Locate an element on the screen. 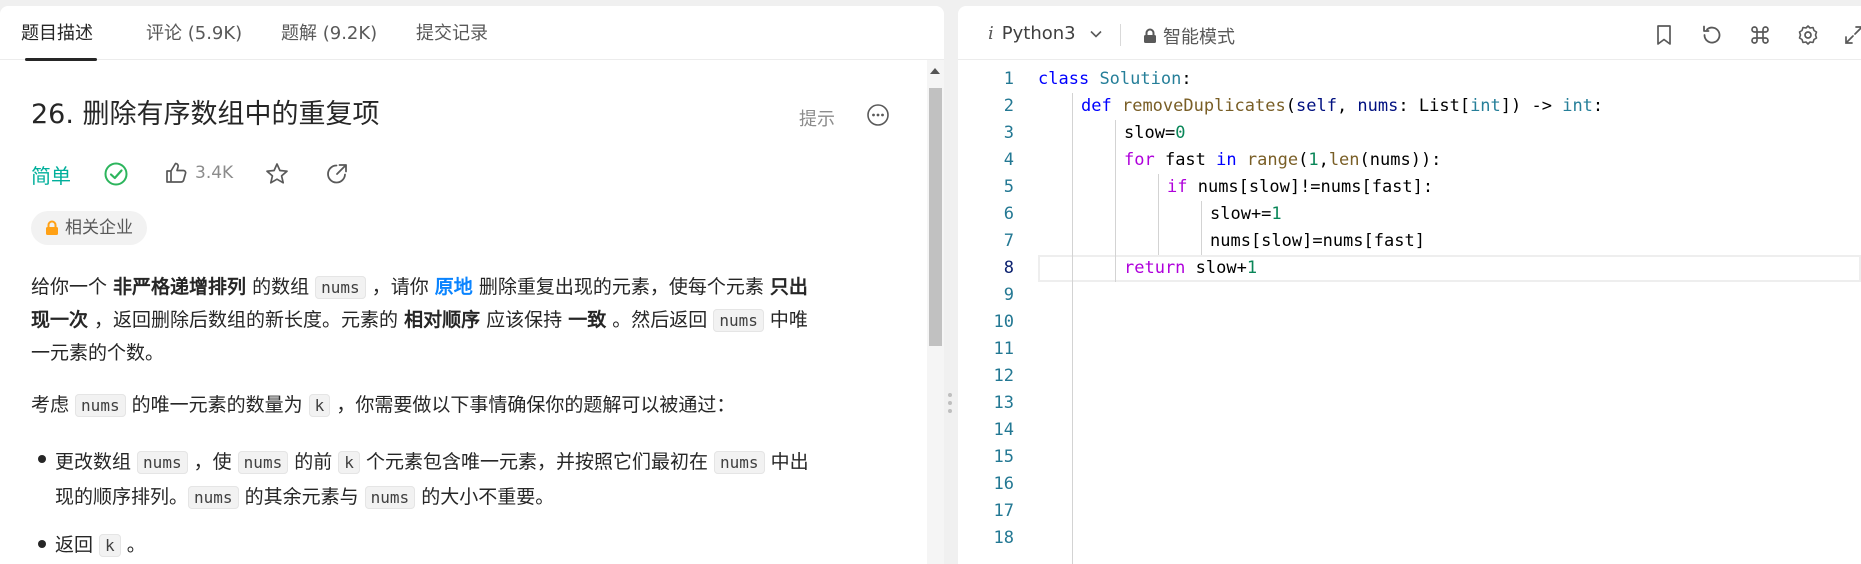 This screenshot has width=1861, height=564. active-tab-indicator is located at coordinates (61, 59).